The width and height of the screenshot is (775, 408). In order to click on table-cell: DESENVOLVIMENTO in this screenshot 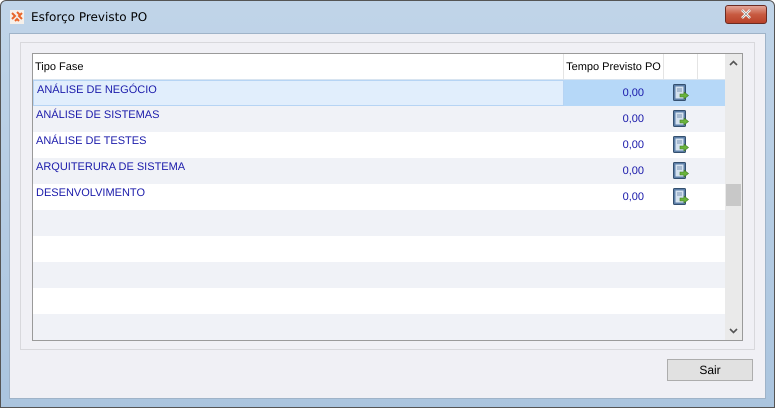, I will do `click(91, 193)`.